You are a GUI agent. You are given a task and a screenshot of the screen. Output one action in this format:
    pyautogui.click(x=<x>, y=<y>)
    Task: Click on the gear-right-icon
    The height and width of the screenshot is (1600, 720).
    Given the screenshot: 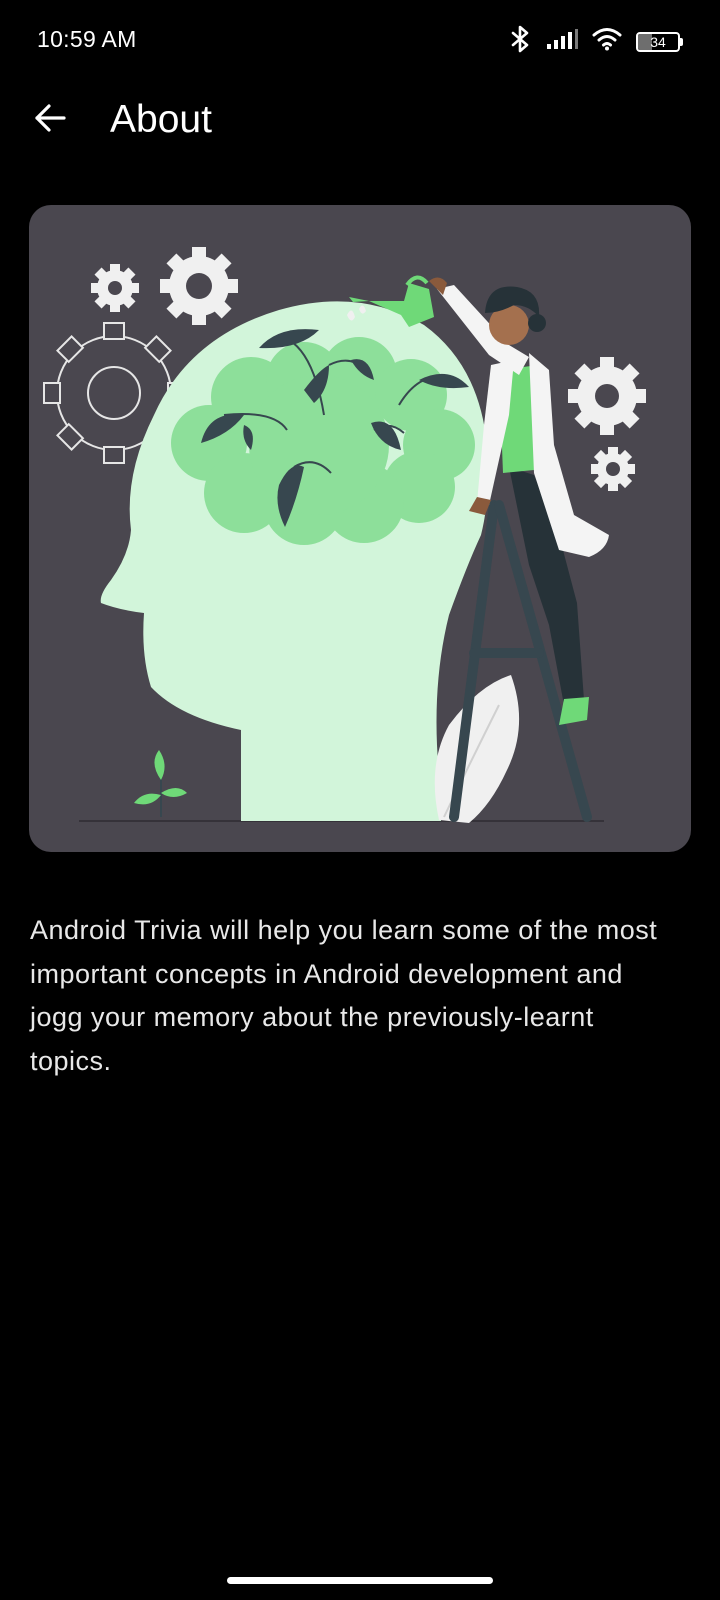 What is the action you would take?
    pyautogui.click(x=607, y=396)
    